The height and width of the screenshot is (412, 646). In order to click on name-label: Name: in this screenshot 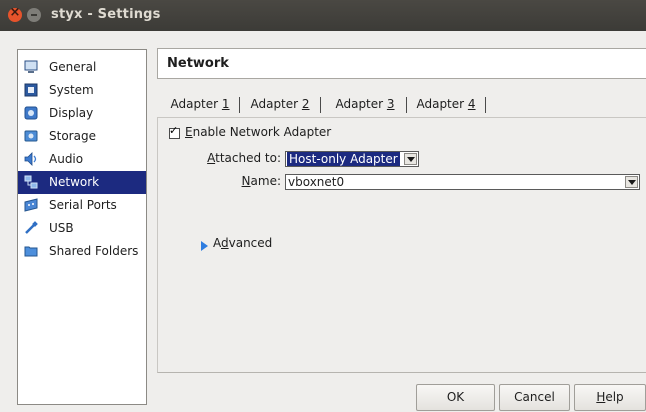, I will do `click(242, 181)`.